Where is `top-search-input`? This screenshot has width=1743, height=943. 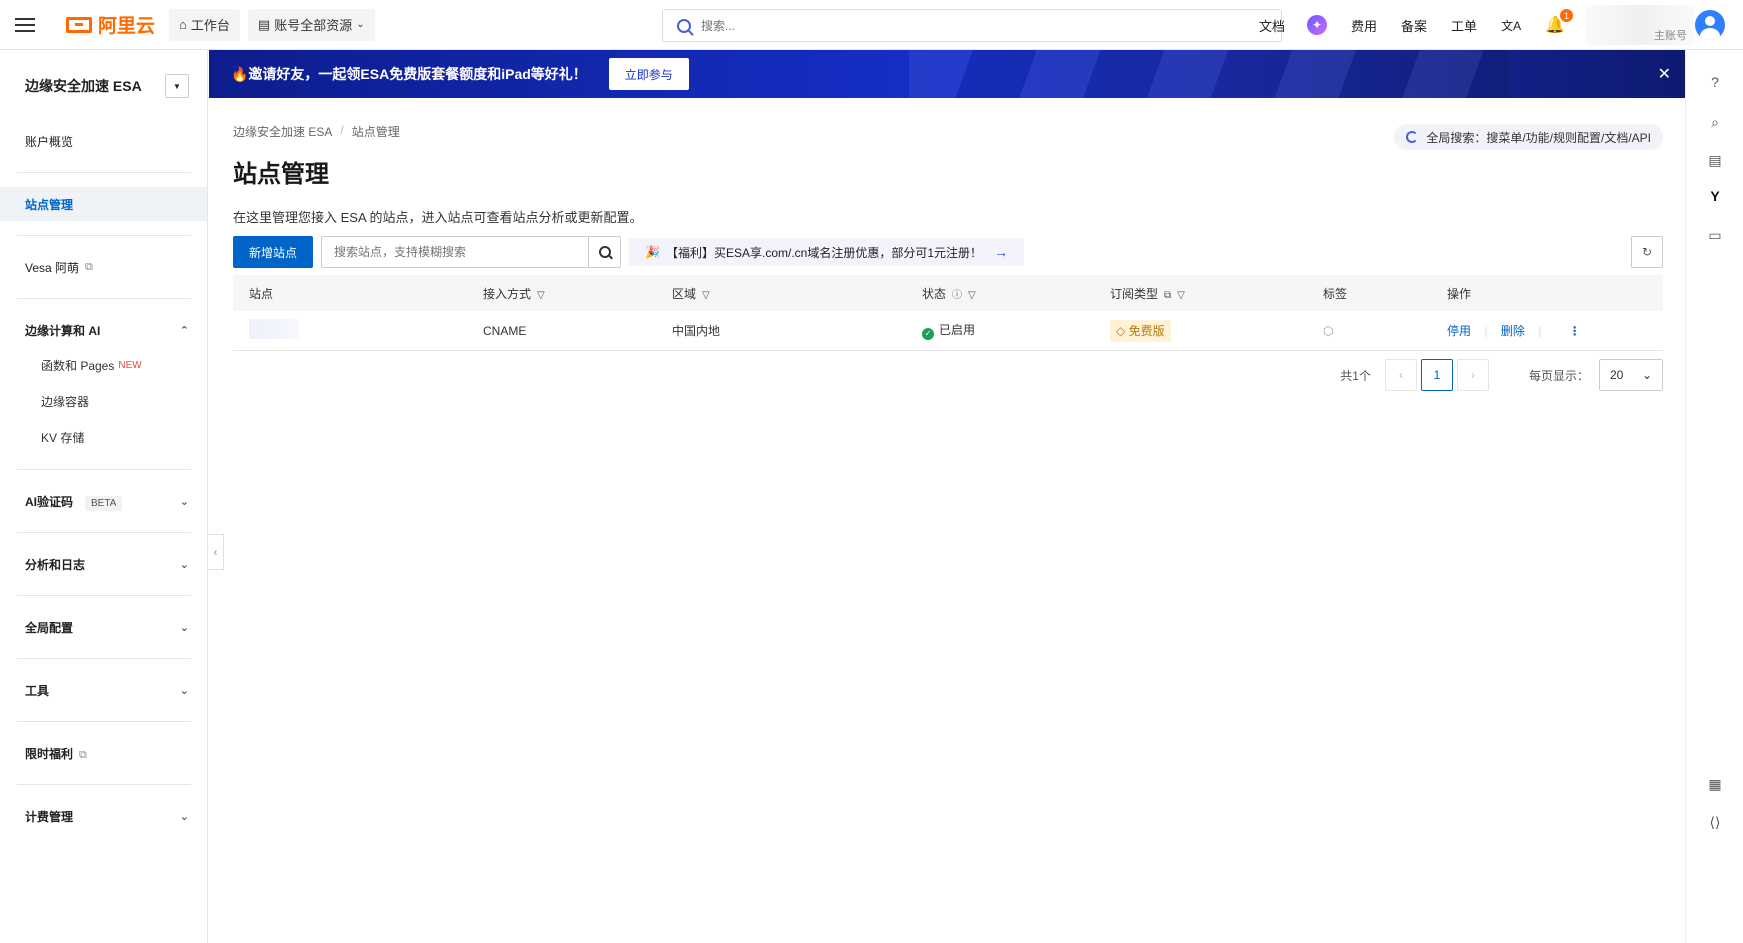 top-search-input is located at coordinates (951, 25).